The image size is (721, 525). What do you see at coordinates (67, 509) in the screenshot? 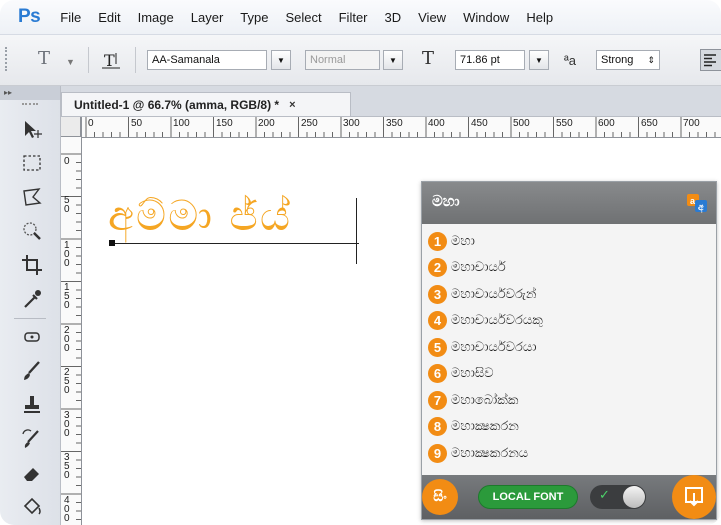
I see `ruler-label: 400` at bounding box center [67, 509].